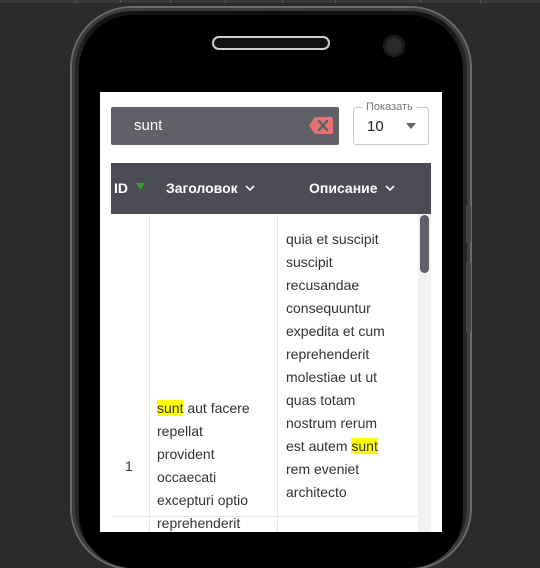  I want to click on table-header: ID Заголовок Описание, so click(271, 188).